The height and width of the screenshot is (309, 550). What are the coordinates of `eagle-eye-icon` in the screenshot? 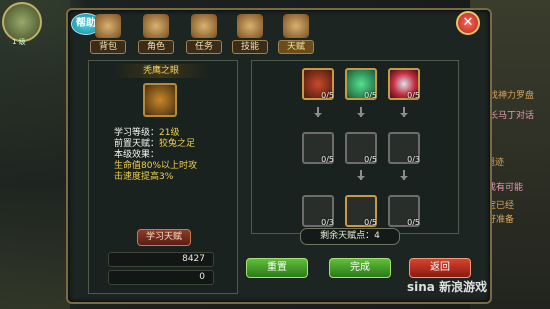 It's located at (160, 100).